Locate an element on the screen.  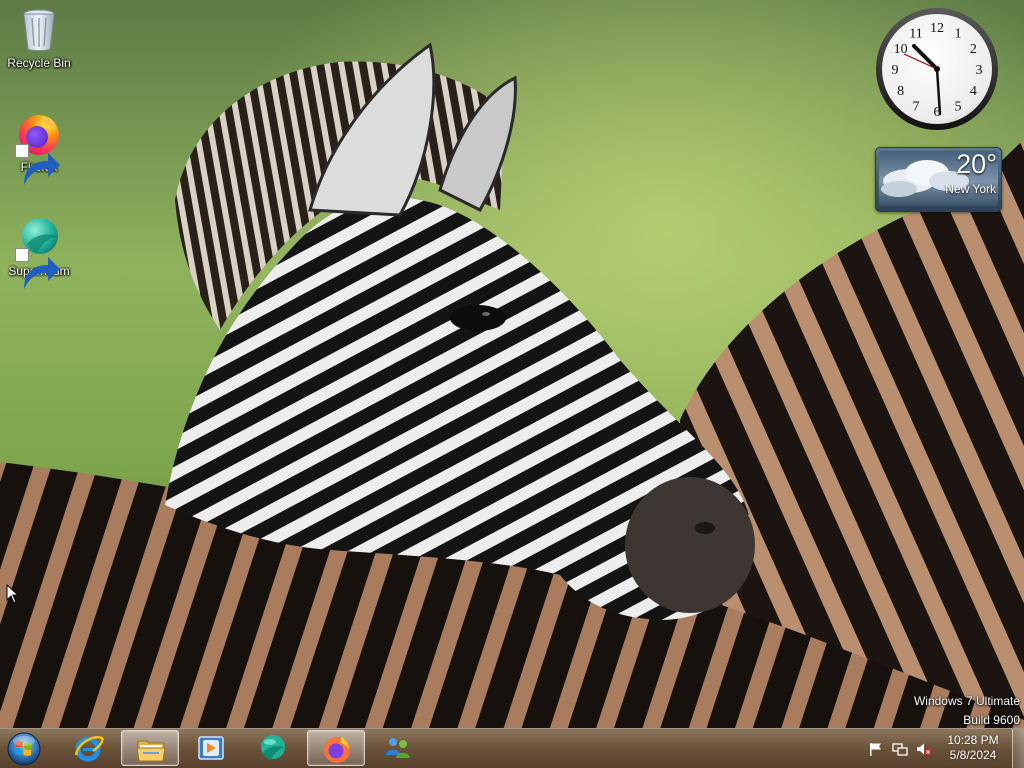
show-desktop-button is located at coordinates (1018, 748).